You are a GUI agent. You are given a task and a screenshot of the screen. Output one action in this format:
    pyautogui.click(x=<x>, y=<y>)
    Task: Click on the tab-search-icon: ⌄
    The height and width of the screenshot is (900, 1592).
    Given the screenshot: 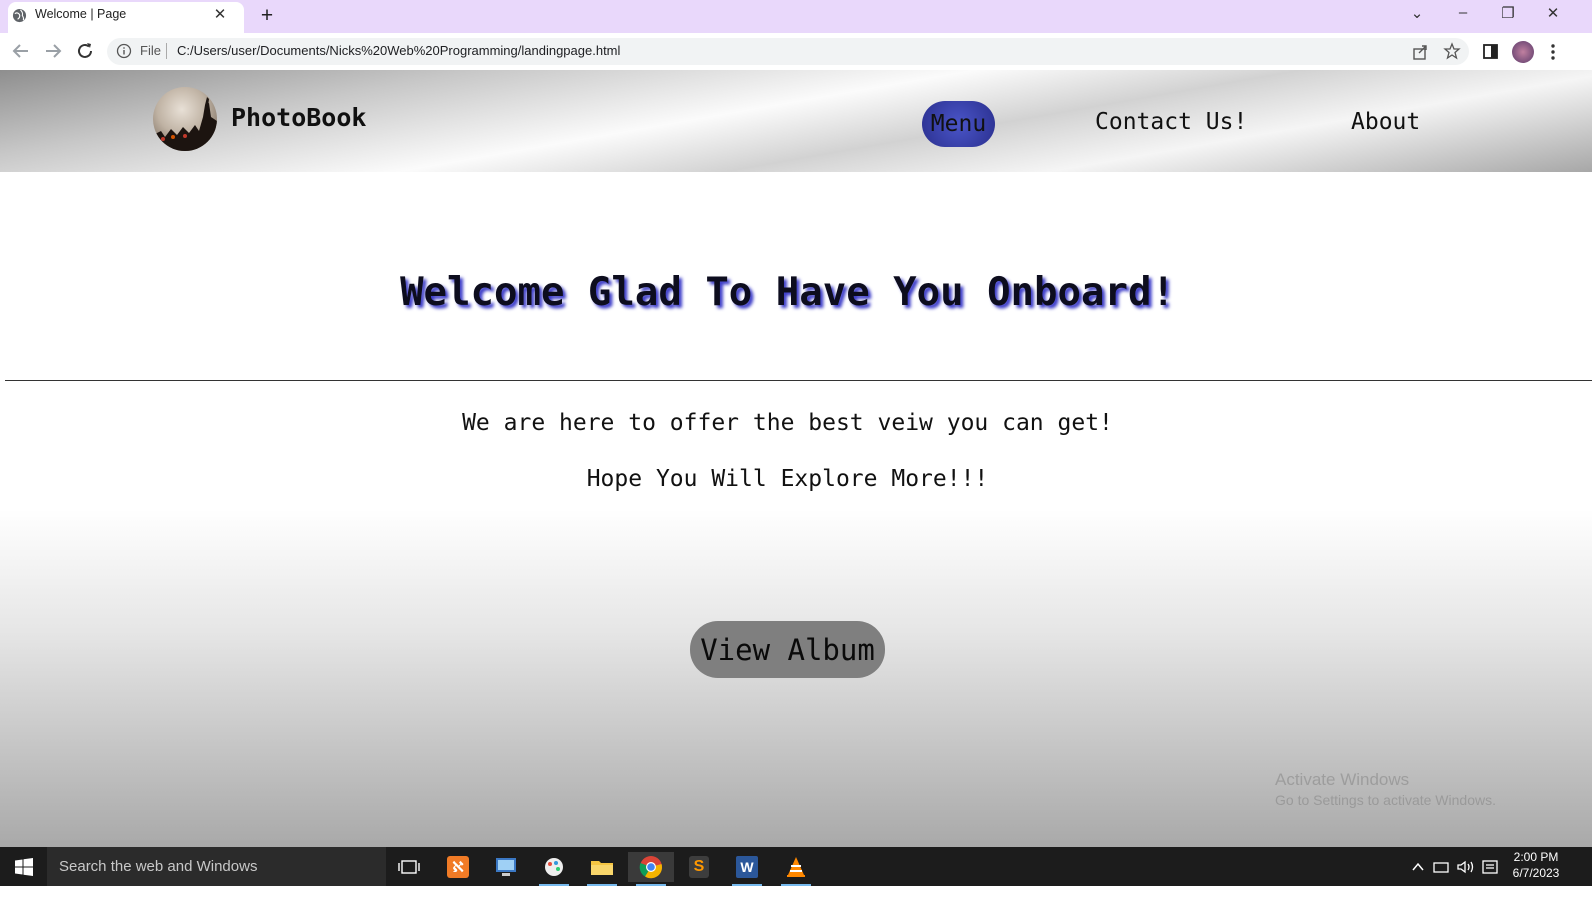 What is the action you would take?
    pyautogui.click(x=1417, y=13)
    